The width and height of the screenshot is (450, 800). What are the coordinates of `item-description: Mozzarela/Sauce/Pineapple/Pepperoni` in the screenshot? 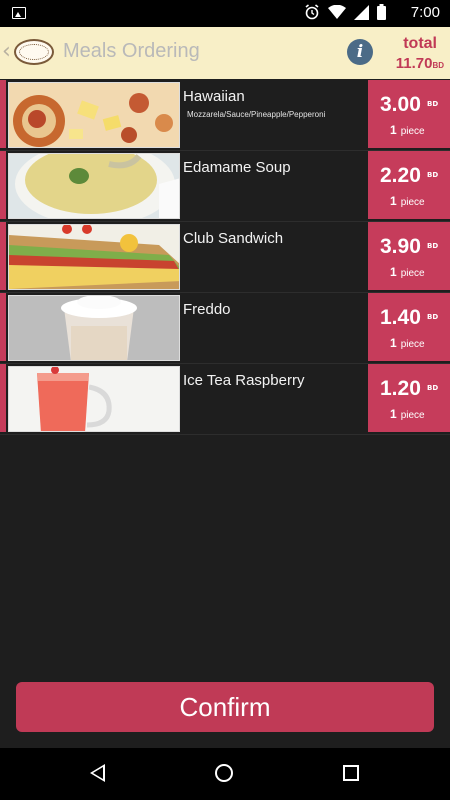 It's located at (256, 114).